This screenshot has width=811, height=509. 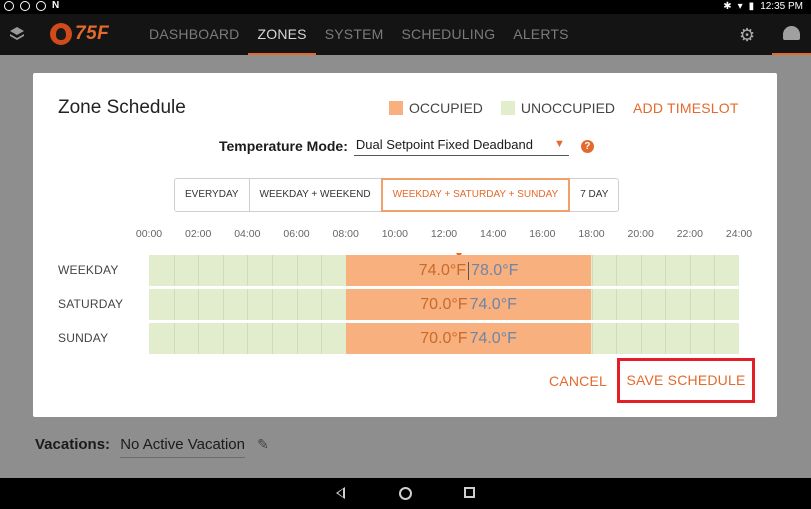 I want to click on tab-alerts: ALERTS, so click(x=540, y=34).